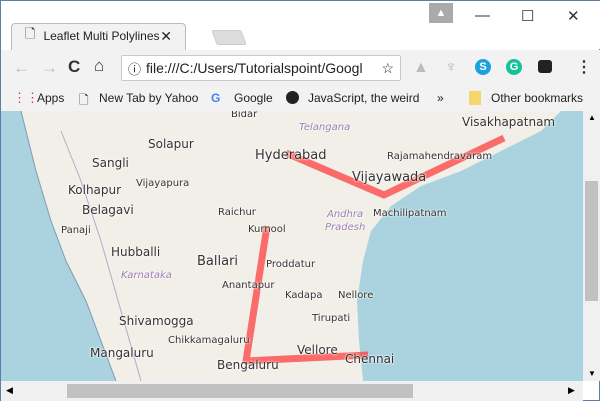 The width and height of the screenshot is (600, 401). I want to click on tab-title: Leaflet Multi Polylines, so click(101, 36).